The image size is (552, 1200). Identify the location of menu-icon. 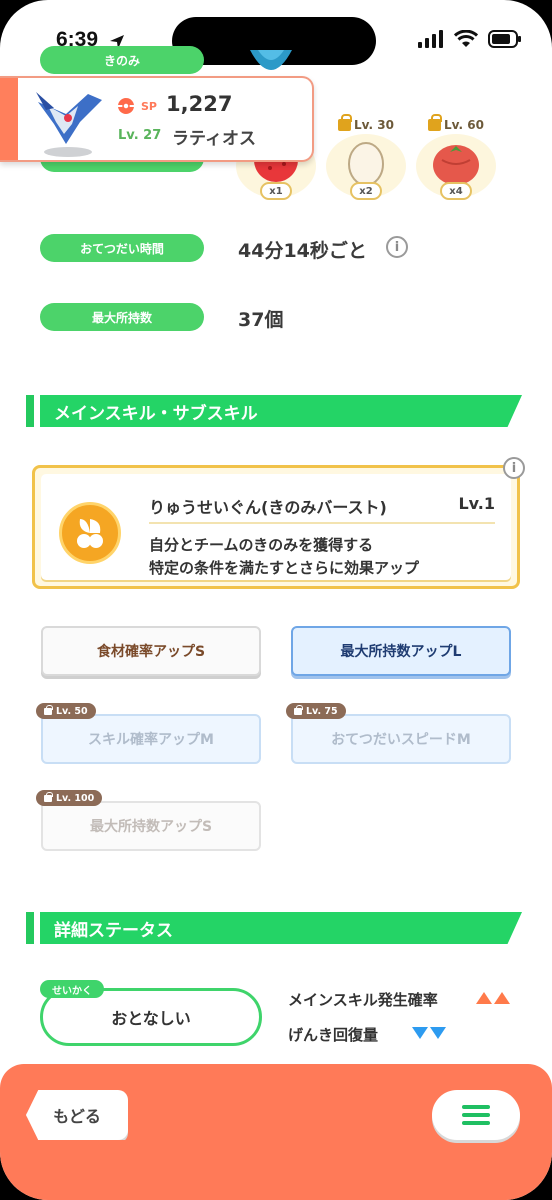
(476, 1115).